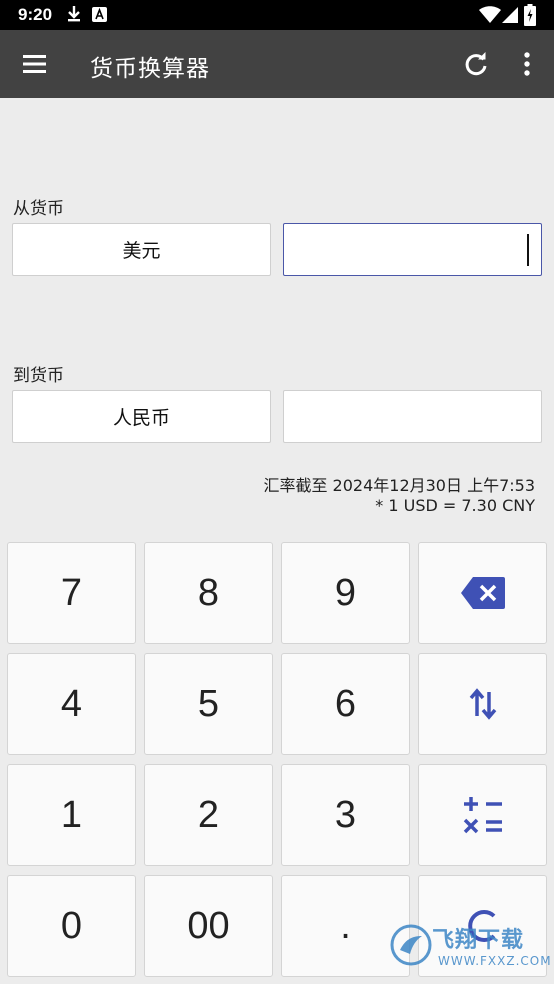  I want to click on status-bar: 9:20, so click(277, 15).